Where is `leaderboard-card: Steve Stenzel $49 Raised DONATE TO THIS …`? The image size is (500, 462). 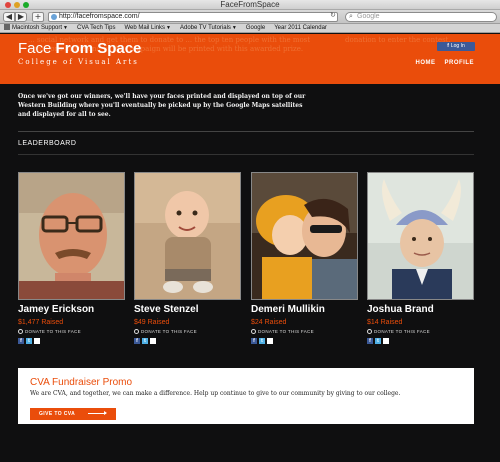 leaderboard-card: Steve Stenzel $49 Raised DONATE TO THIS … is located at coordinates (187, 258).